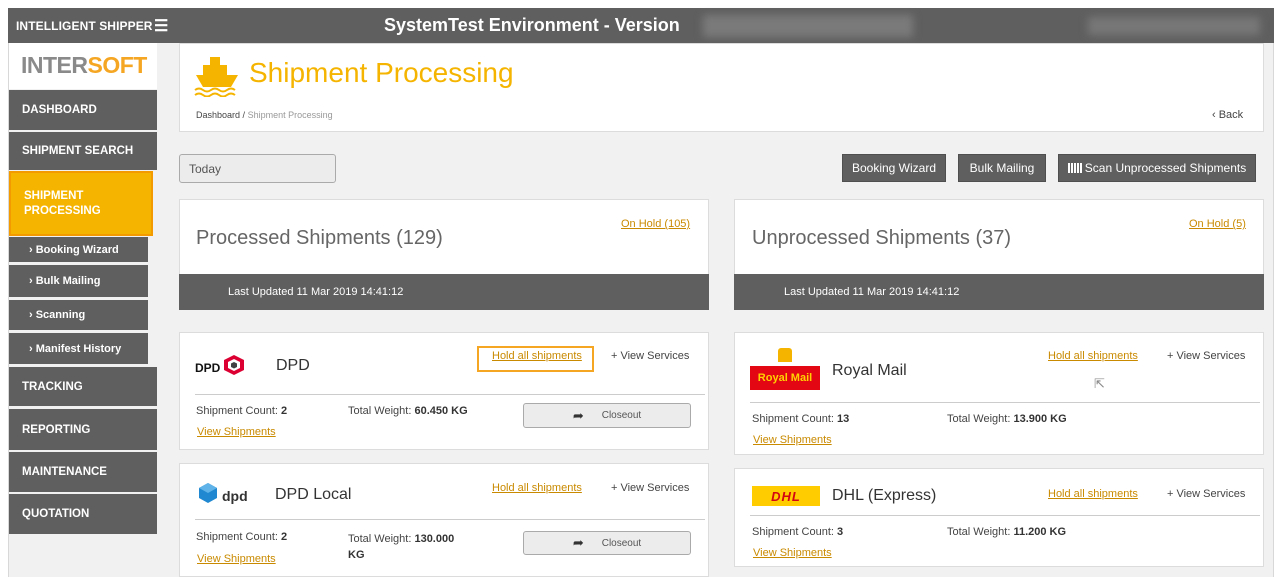  What do you see at coordinates (792, 553) in the screenshot?
I see `dhl-view-shipments: View Shipments` at bounding box center [792, 553].